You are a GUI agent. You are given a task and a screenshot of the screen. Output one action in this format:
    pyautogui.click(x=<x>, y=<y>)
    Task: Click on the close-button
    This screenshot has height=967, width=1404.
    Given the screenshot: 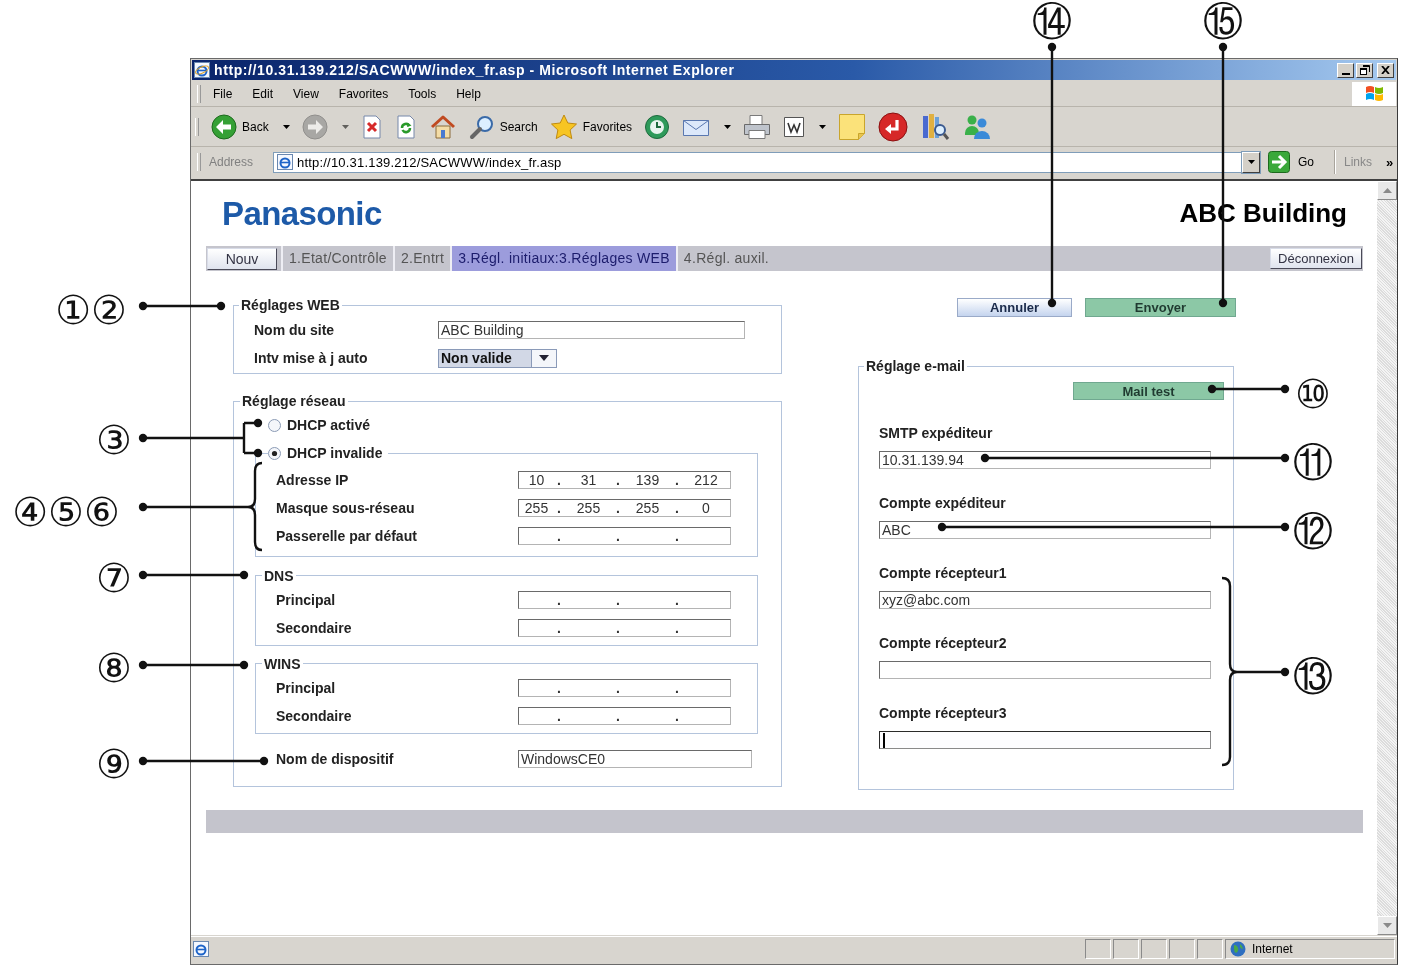 What is the action you would take?
    pyautogui.click(x=1385, y=70)
    